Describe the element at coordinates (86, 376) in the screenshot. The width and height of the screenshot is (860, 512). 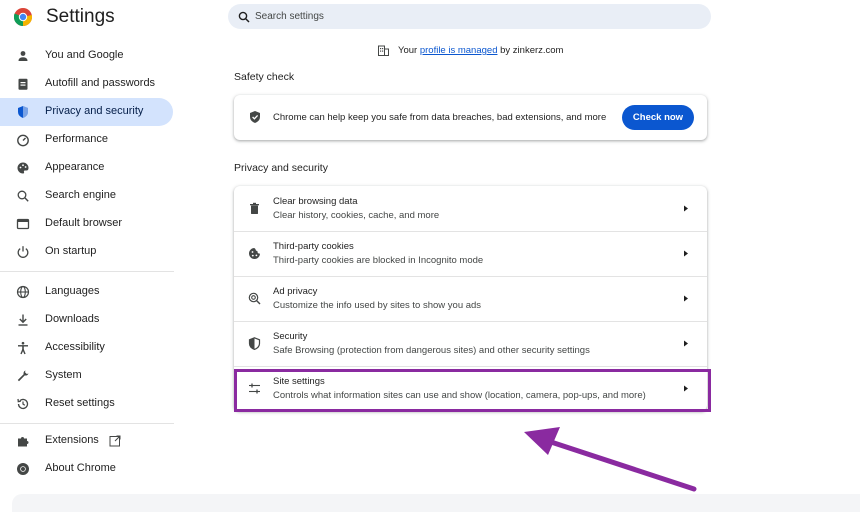
I see `sidebar-item-system: System` at that location.